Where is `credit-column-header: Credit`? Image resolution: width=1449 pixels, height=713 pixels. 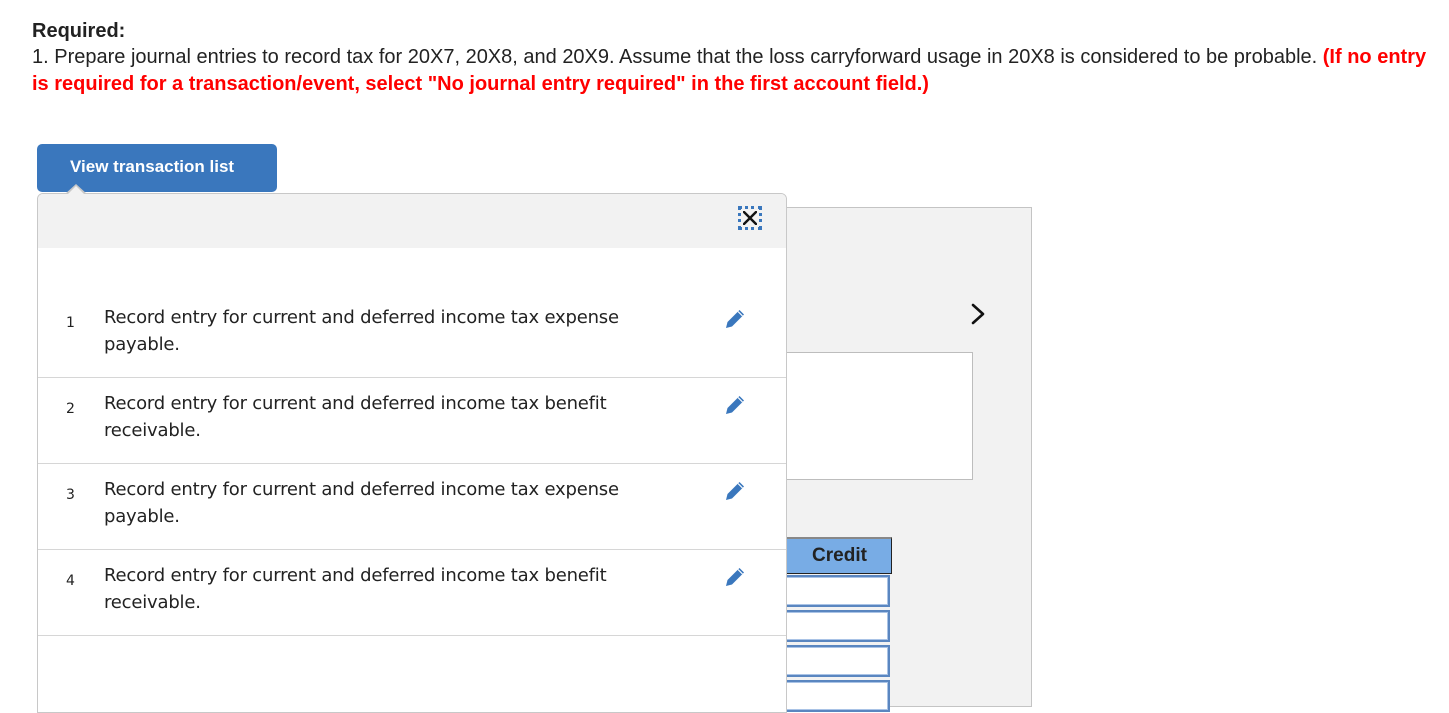 credit-column-header: Credit is located at coordinates (836, 555).